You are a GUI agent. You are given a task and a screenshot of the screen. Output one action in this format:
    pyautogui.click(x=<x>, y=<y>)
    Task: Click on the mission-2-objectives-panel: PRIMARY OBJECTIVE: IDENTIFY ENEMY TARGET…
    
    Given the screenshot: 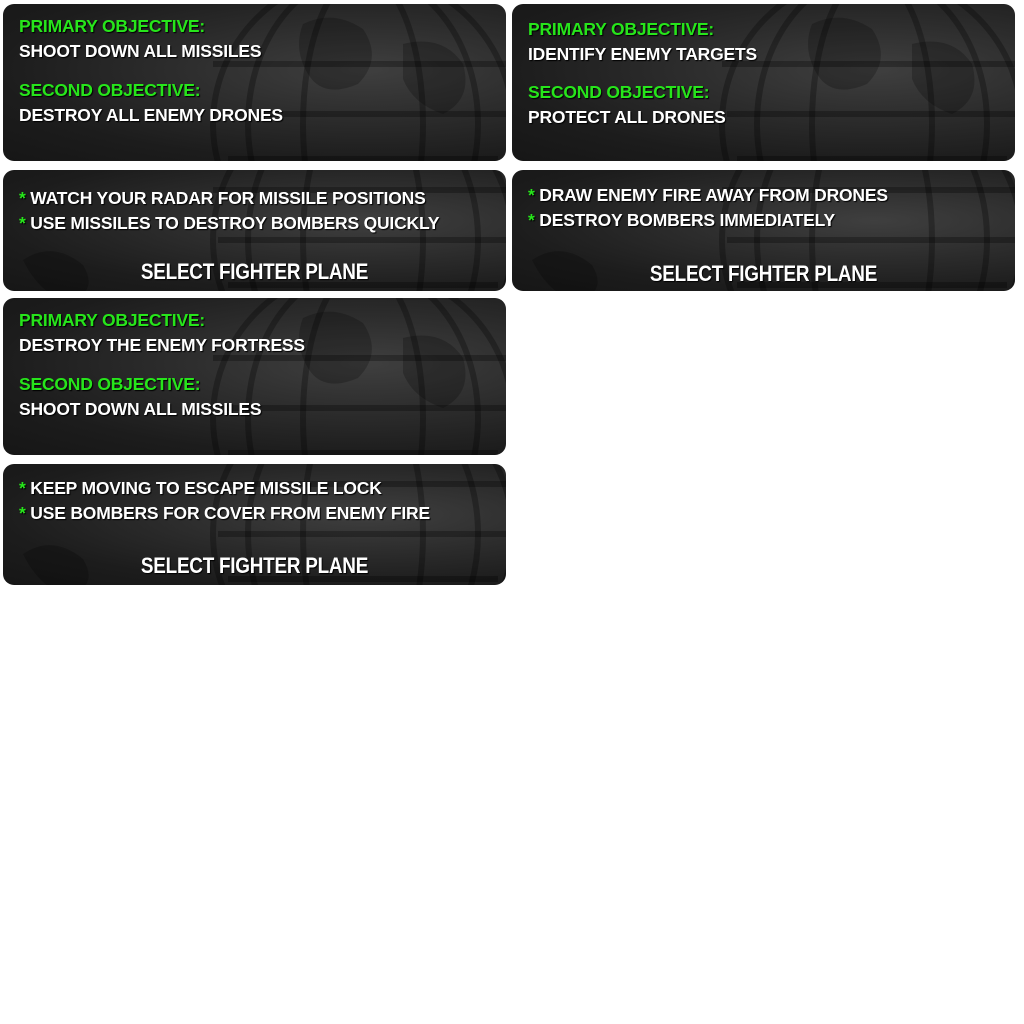 What is the action you would take?
    pyautogui.click(x=763, y=82)
    